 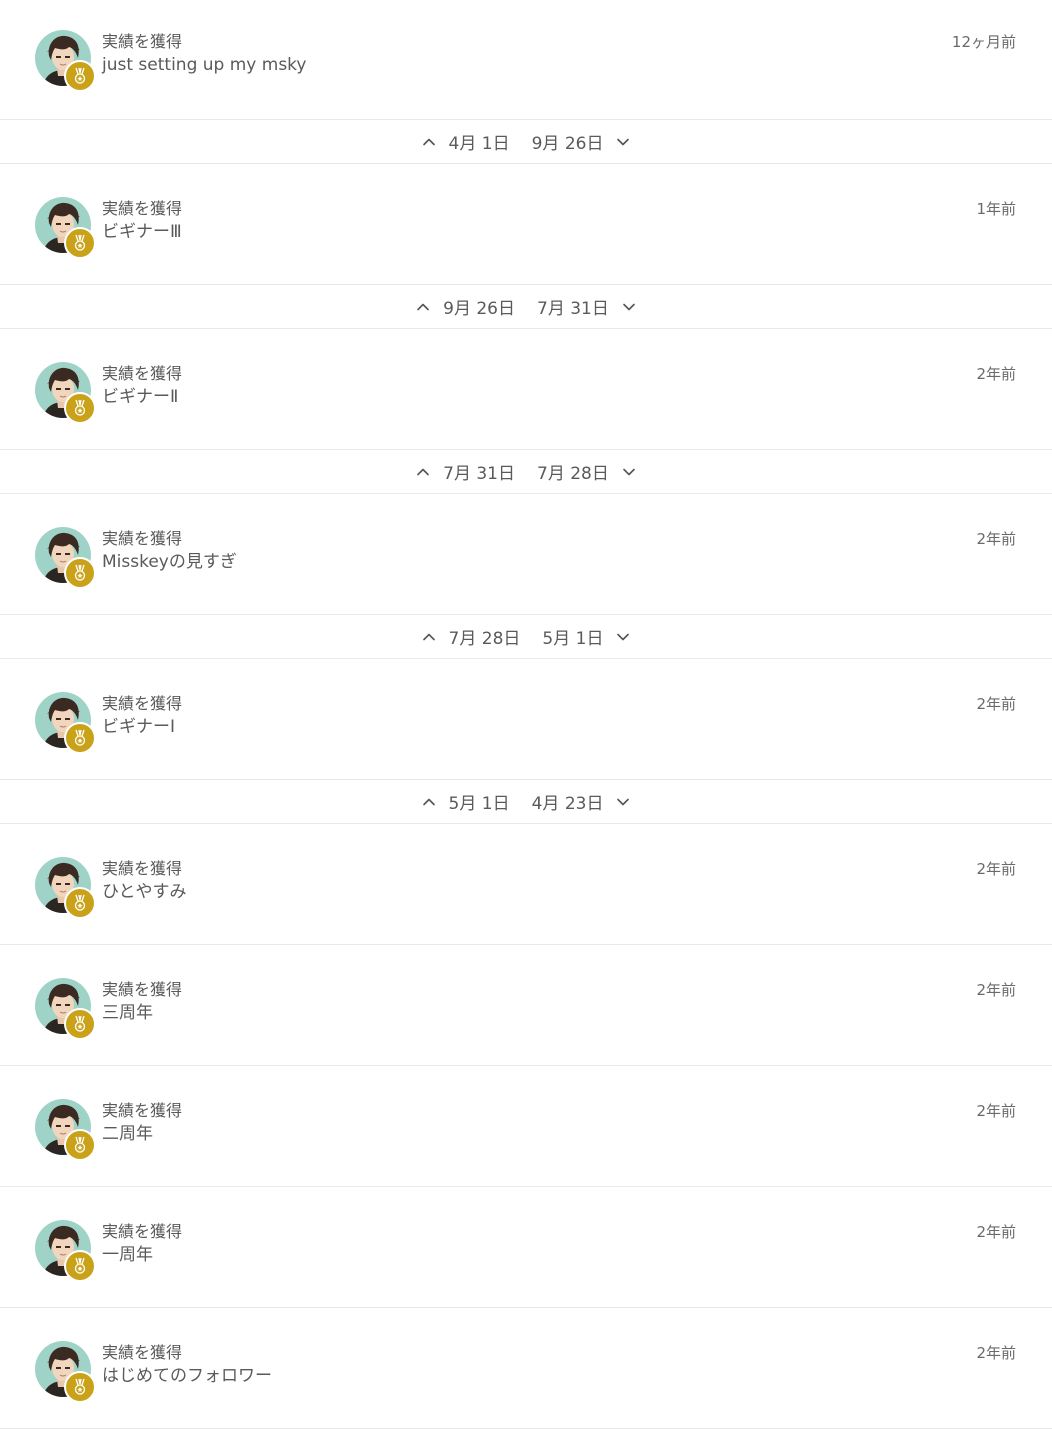 What do you see at coordinates (204, 65) in the screenshot?
I see `achievement-name: just setting up my msky` at bounding box center [204, 65].